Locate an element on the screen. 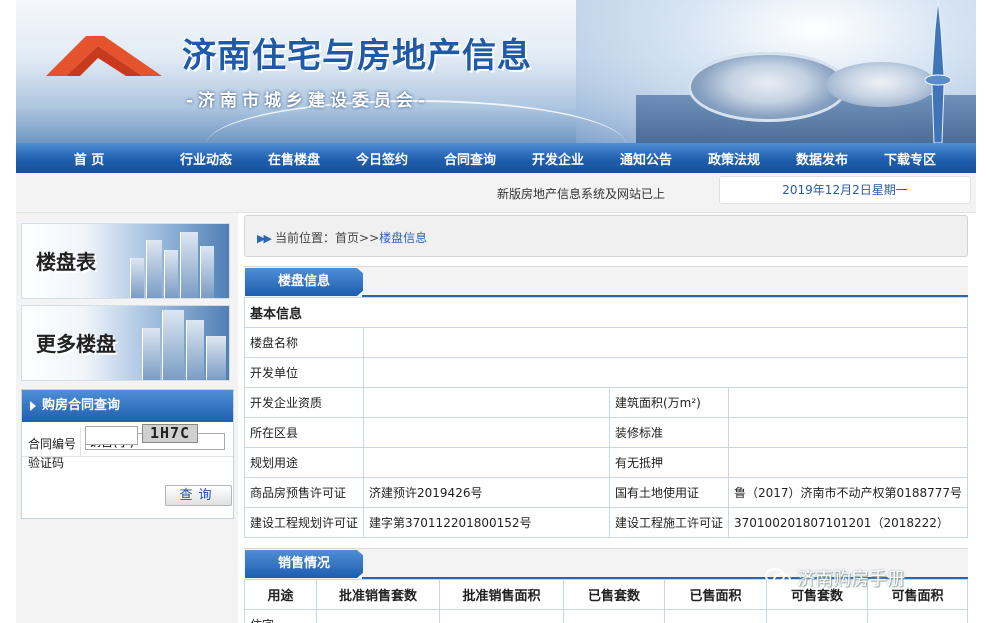 This screenshot has height=623, width=986. breadcrumb-current: 楼盘信息 is located at coordinates (403, 238).